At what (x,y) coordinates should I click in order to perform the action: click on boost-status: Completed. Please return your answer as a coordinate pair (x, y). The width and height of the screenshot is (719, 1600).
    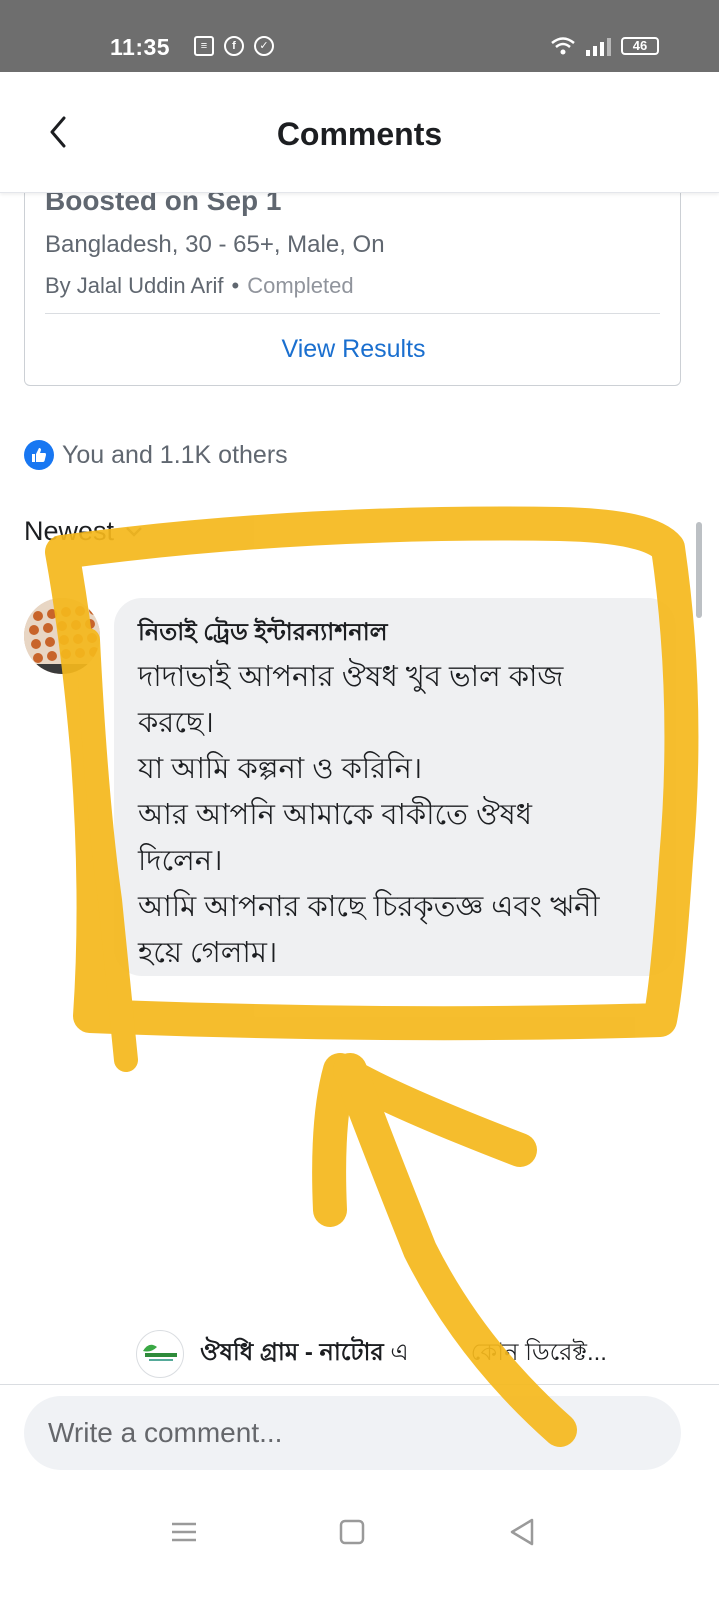
    Looking at the image, I should click on (300, 285).